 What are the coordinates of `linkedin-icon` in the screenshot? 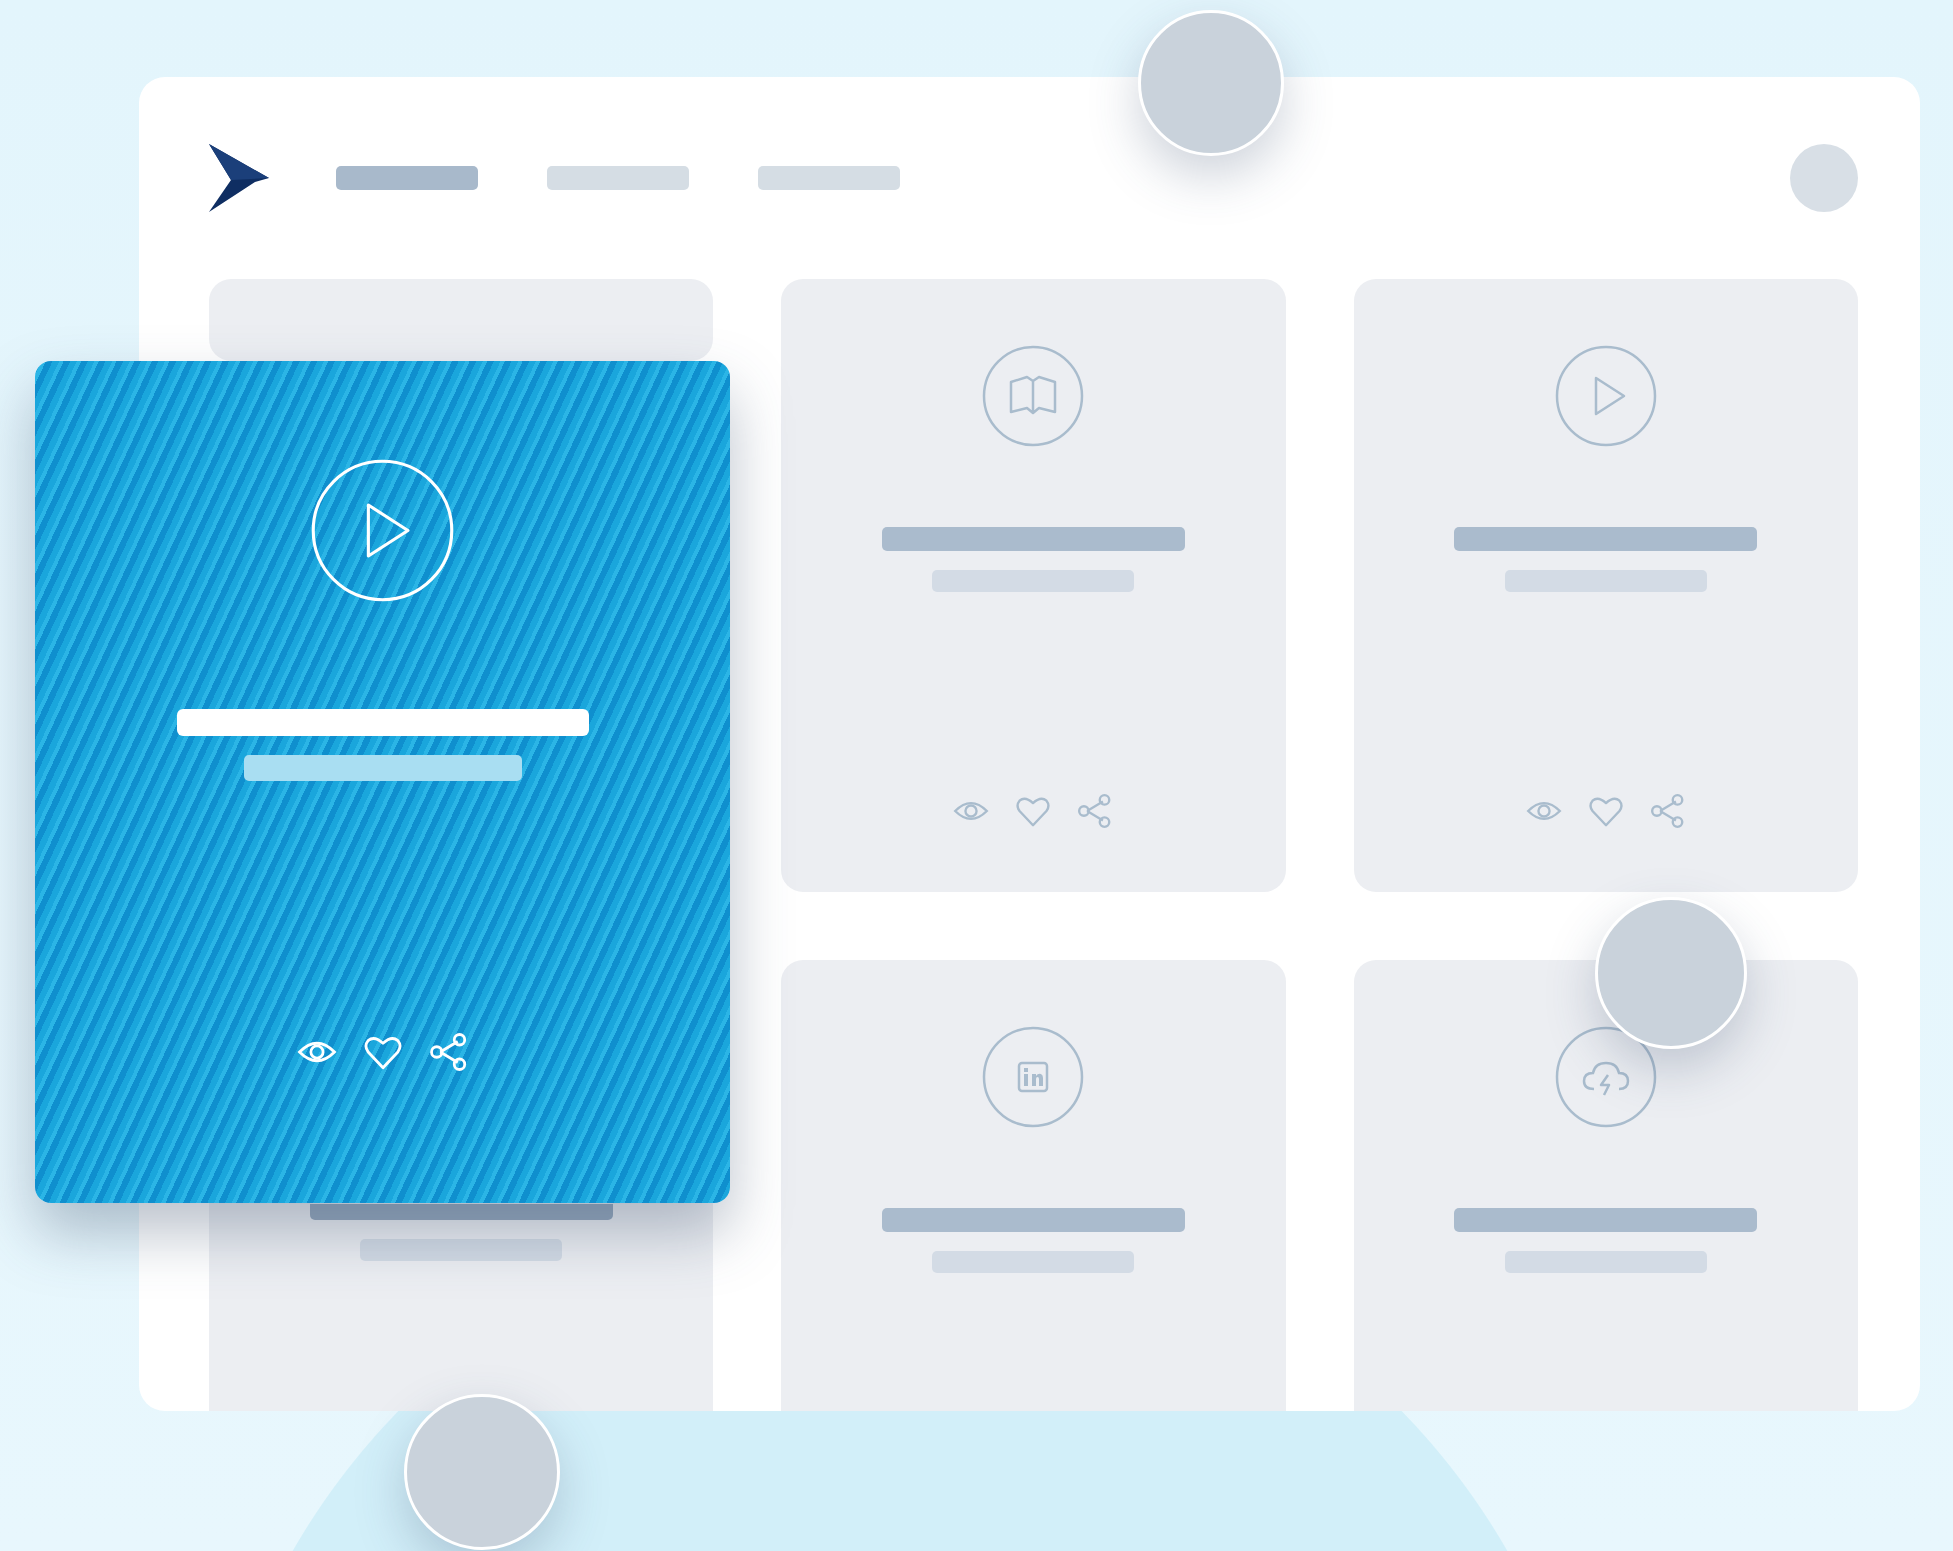 It's located at (1033, 1077).